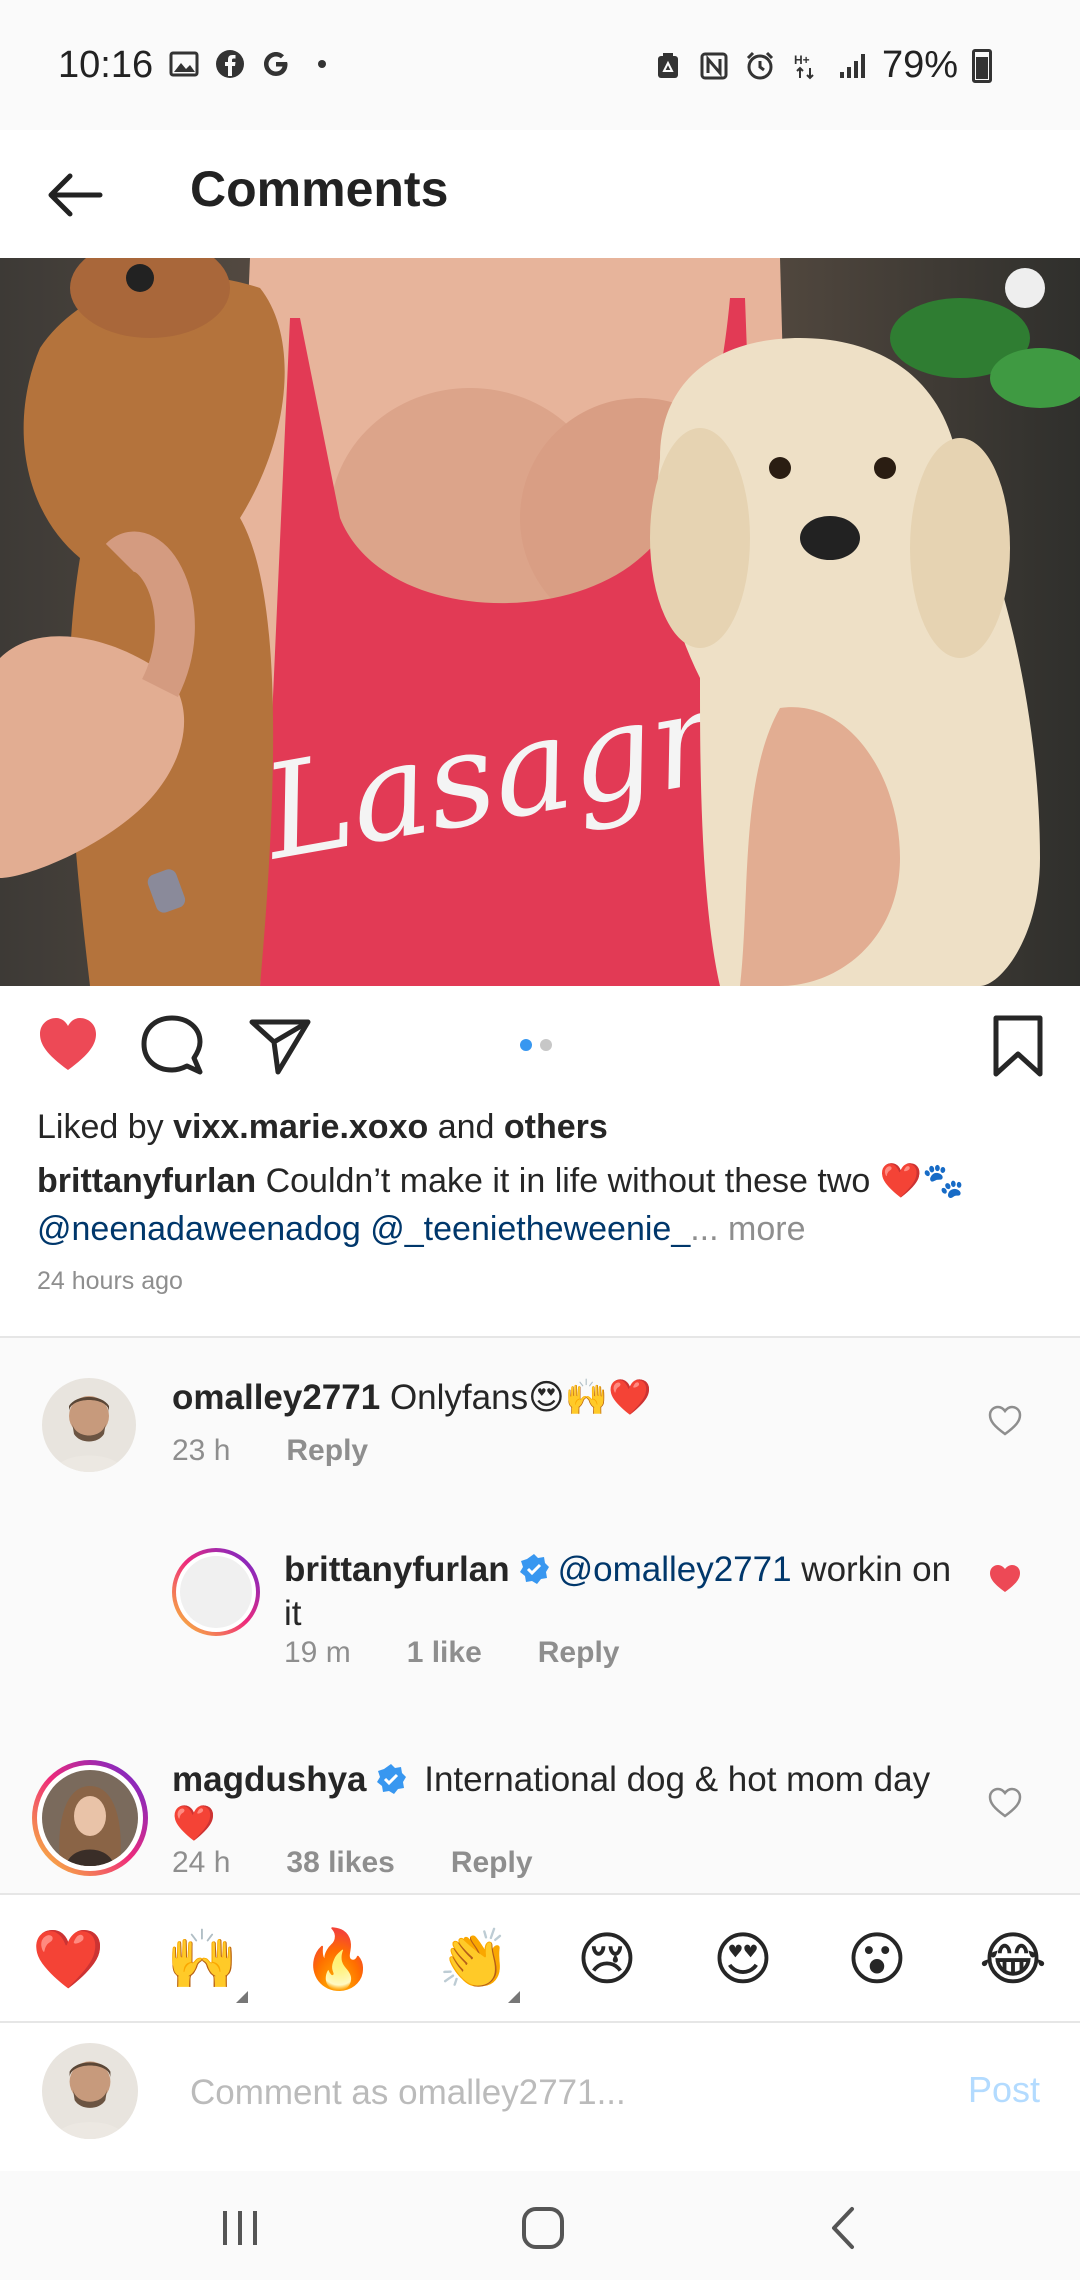 Image resolution: width=1080 pixels, height=2280 pixels. What do you see at coordinates (280, 1046) in the screenshot?
I see `share-icon` at bounding box center [280, 1046].